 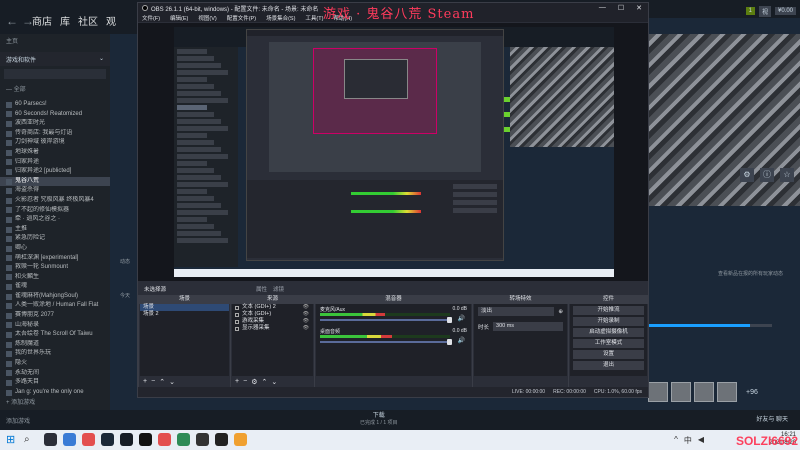 I want to click on properties-button: 属性, so click(x=261, y=289).